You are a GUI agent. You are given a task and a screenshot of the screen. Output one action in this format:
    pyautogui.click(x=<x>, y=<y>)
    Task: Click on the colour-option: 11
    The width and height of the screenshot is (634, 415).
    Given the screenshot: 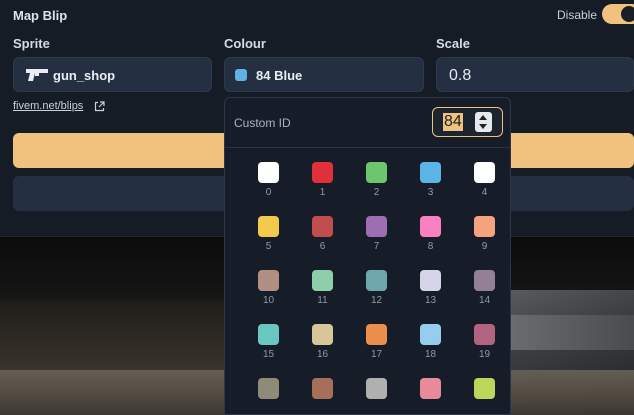 What is the action you would take?
    pyautogui.click(x=321, y=291)
    